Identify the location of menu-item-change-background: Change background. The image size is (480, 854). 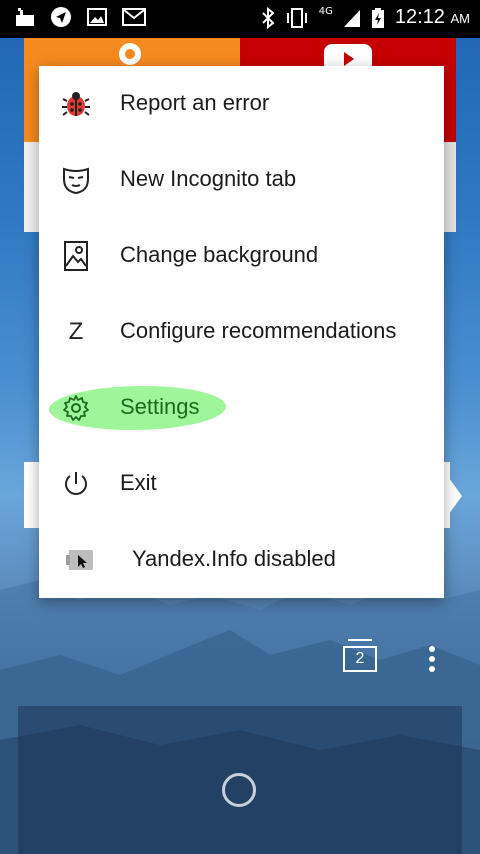
(241, 256).